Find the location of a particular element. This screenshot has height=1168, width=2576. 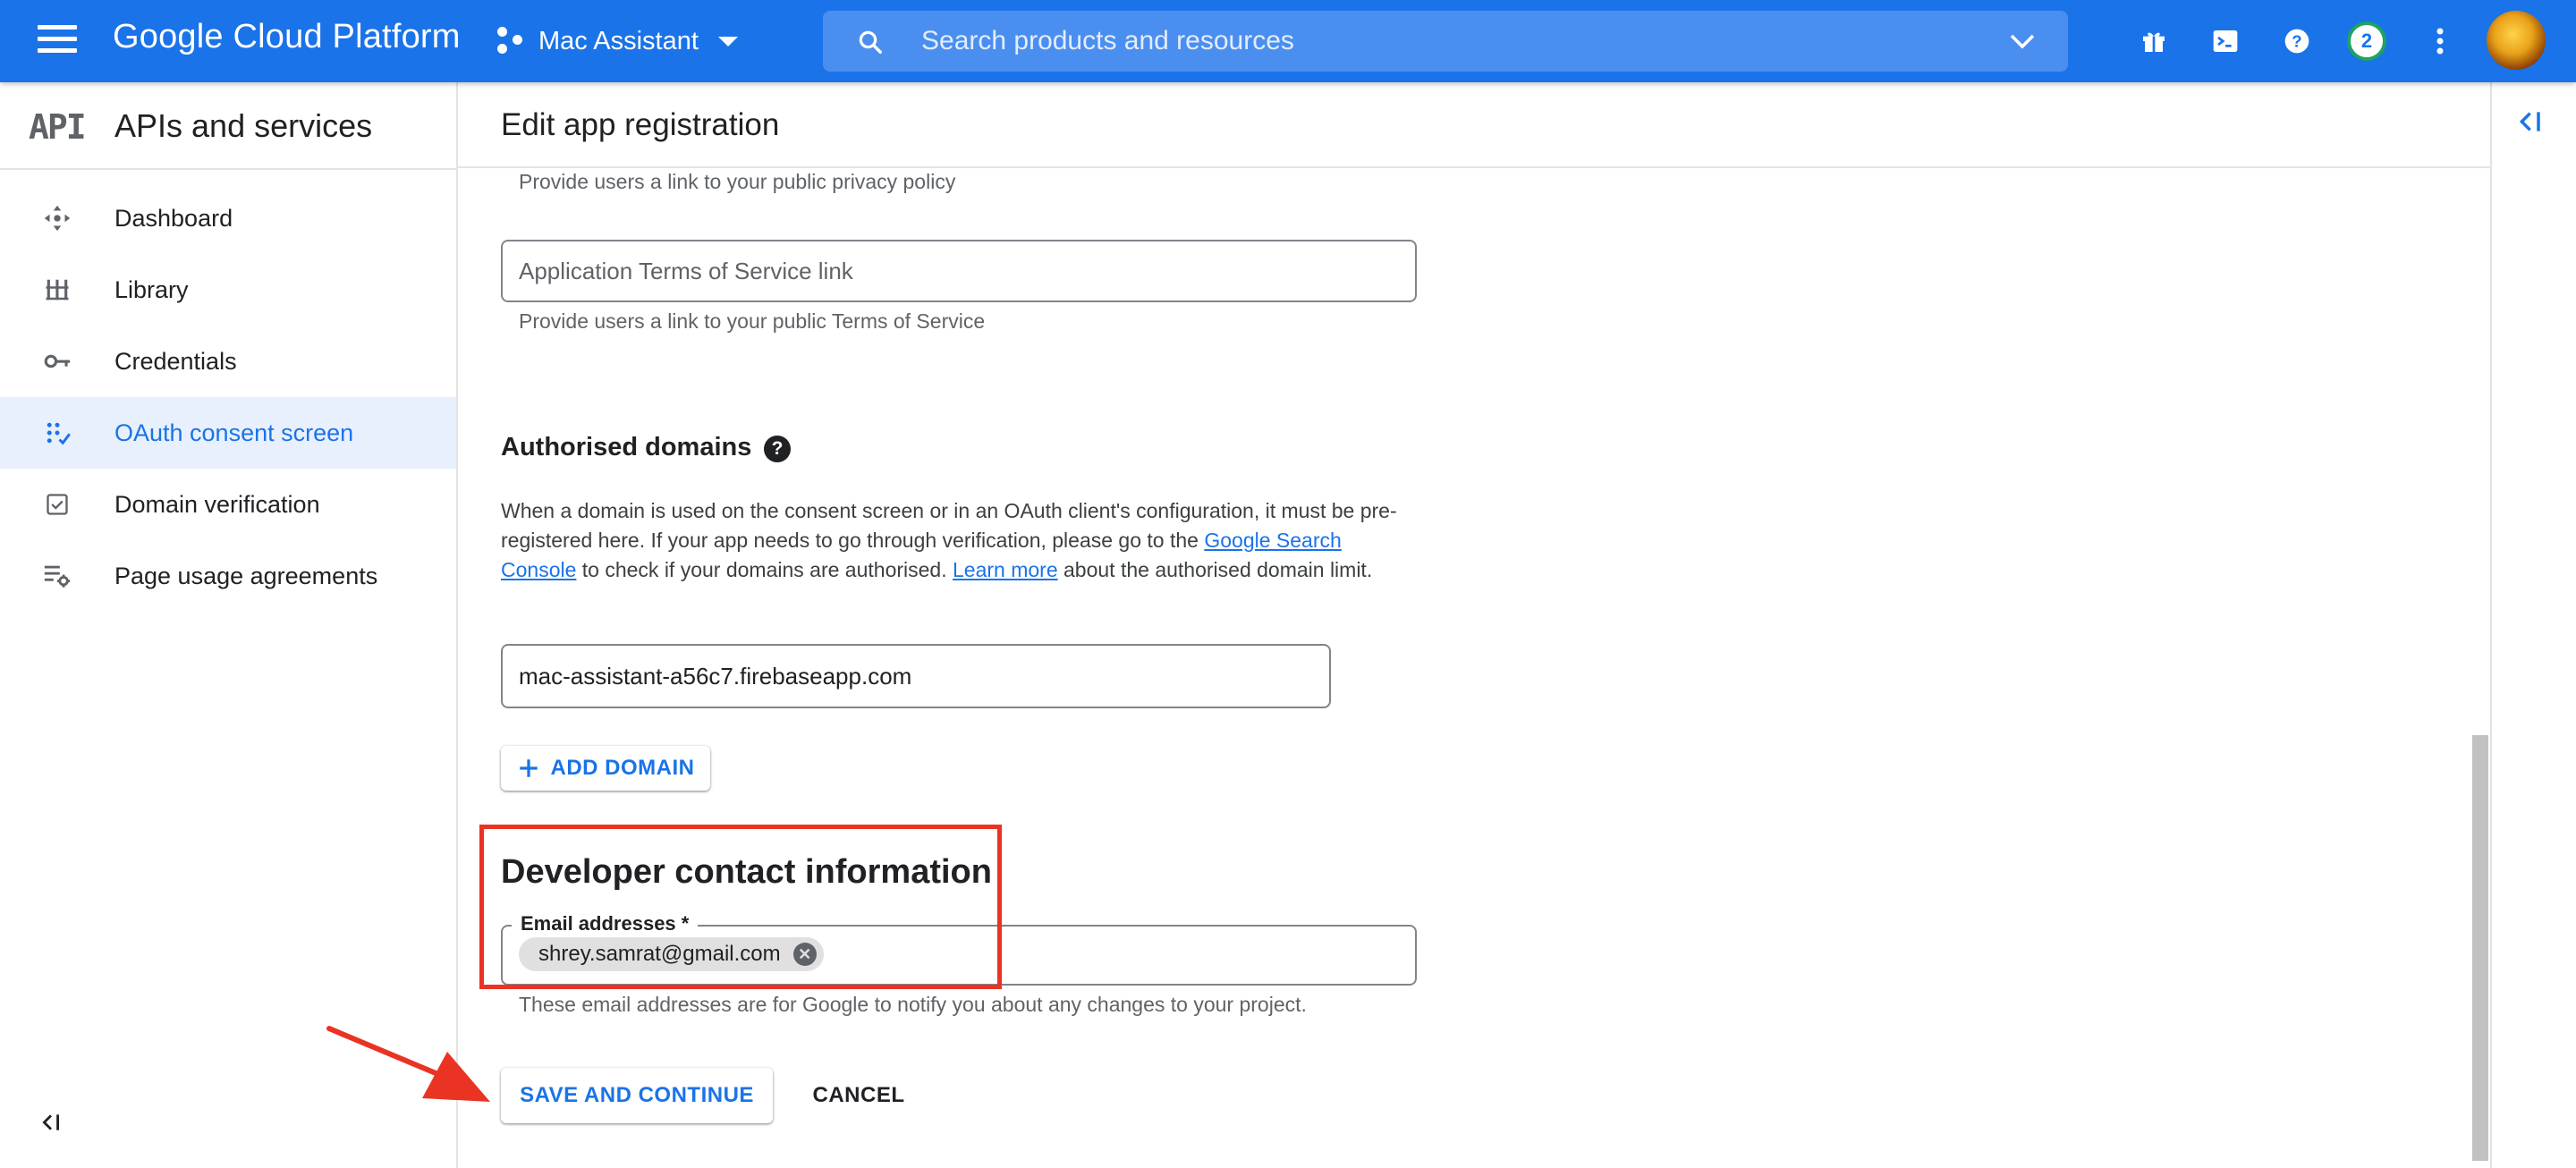

settings-list-icon is located at coordinates (57, 576).